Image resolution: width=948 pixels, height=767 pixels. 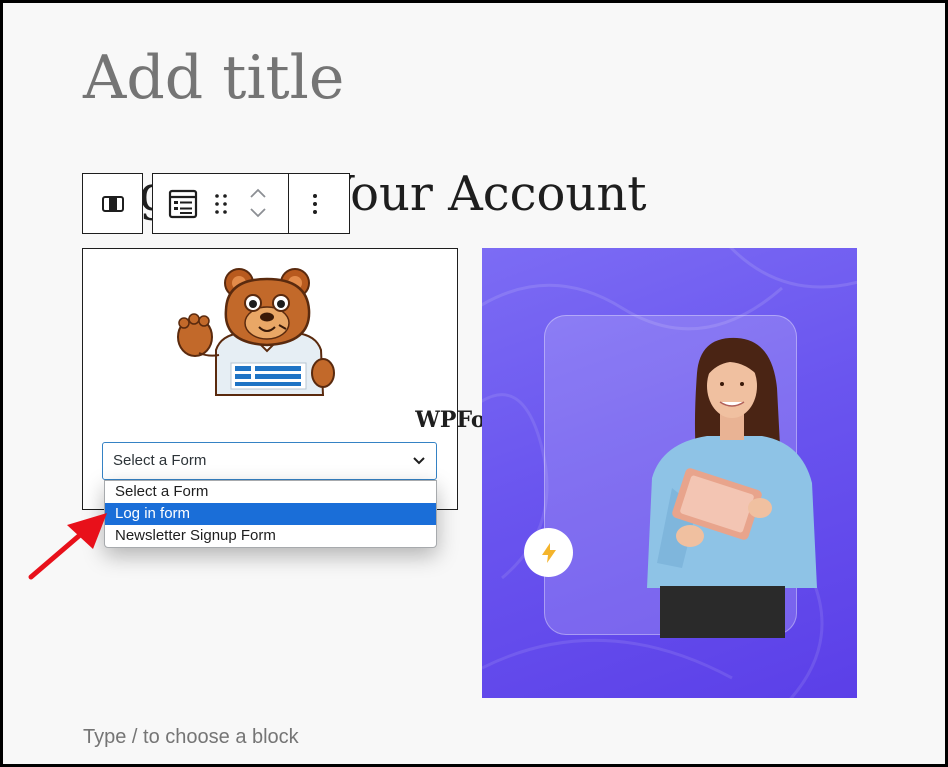 I want to click on columns-icon, so click(x=112, y=203).